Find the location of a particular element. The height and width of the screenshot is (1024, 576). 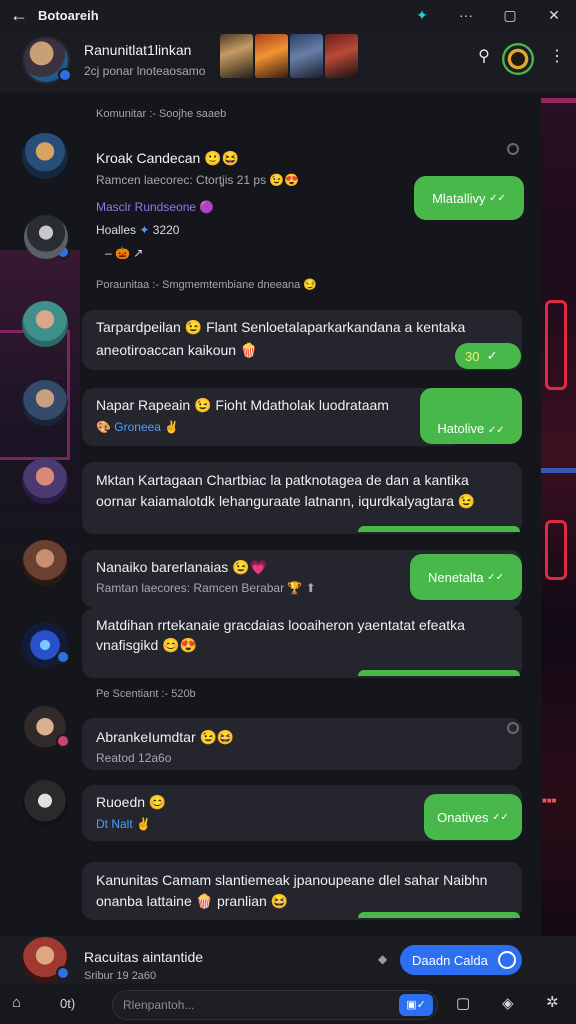

wallpaper-glyph: ■■■ is located at coordinates (549, 800).